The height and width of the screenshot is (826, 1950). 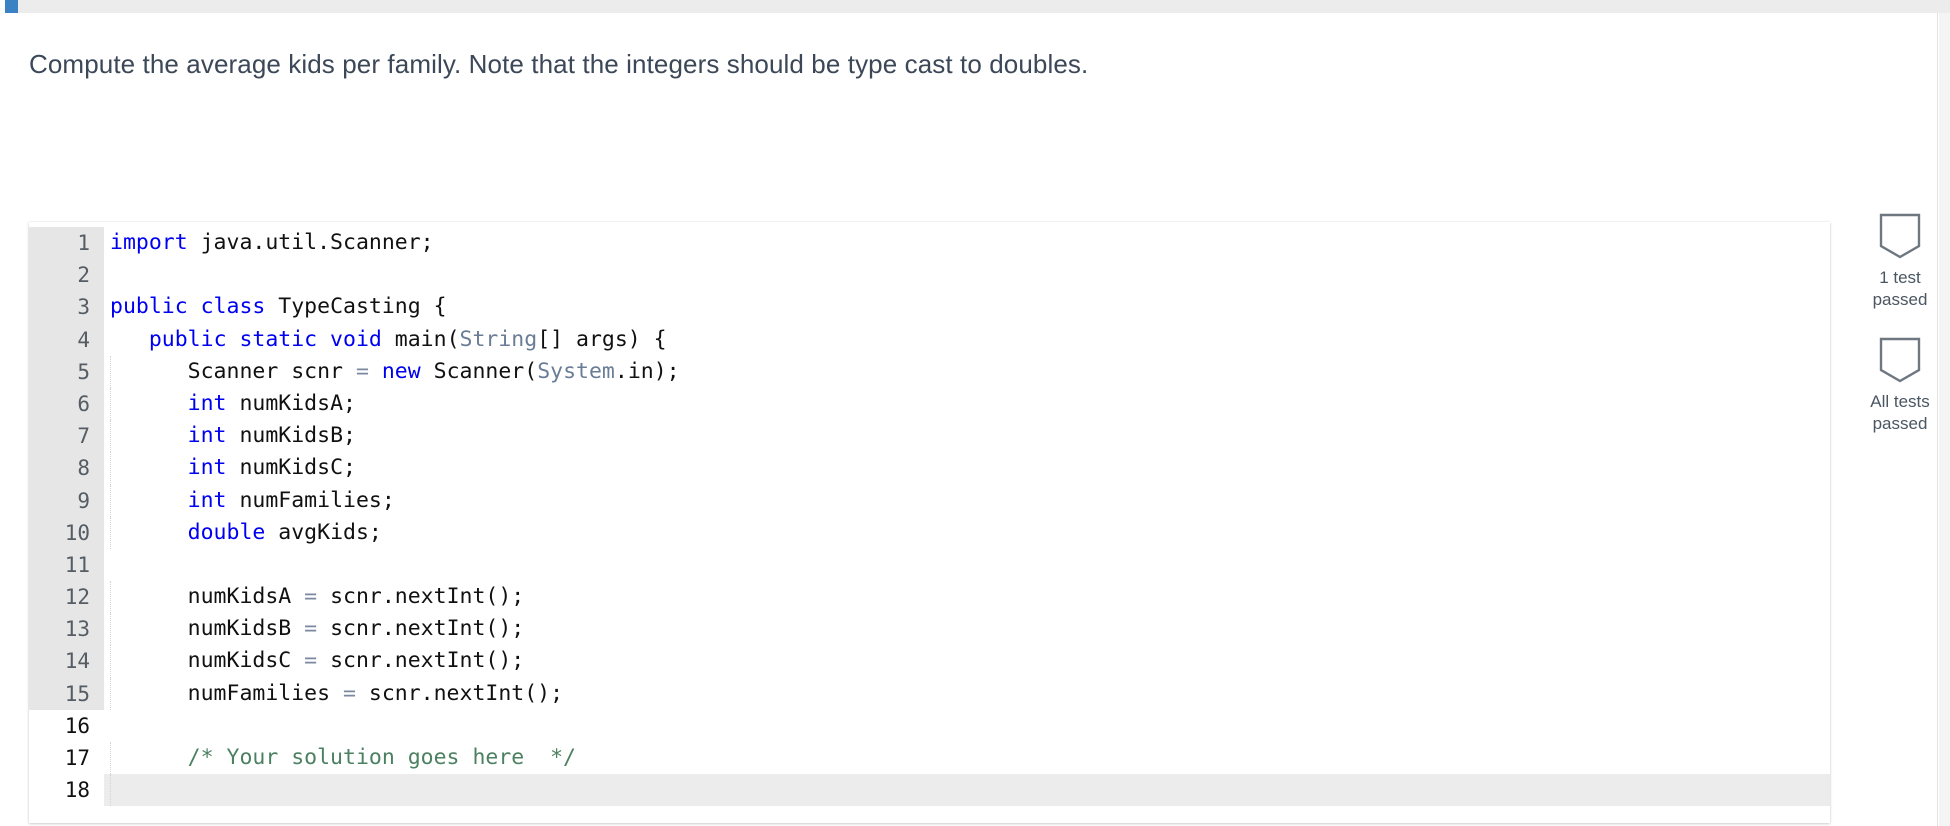 What do you see at coordinates (498, 339) in the screenshot?
I see `code-token: String` at bounding box center [498, 339].